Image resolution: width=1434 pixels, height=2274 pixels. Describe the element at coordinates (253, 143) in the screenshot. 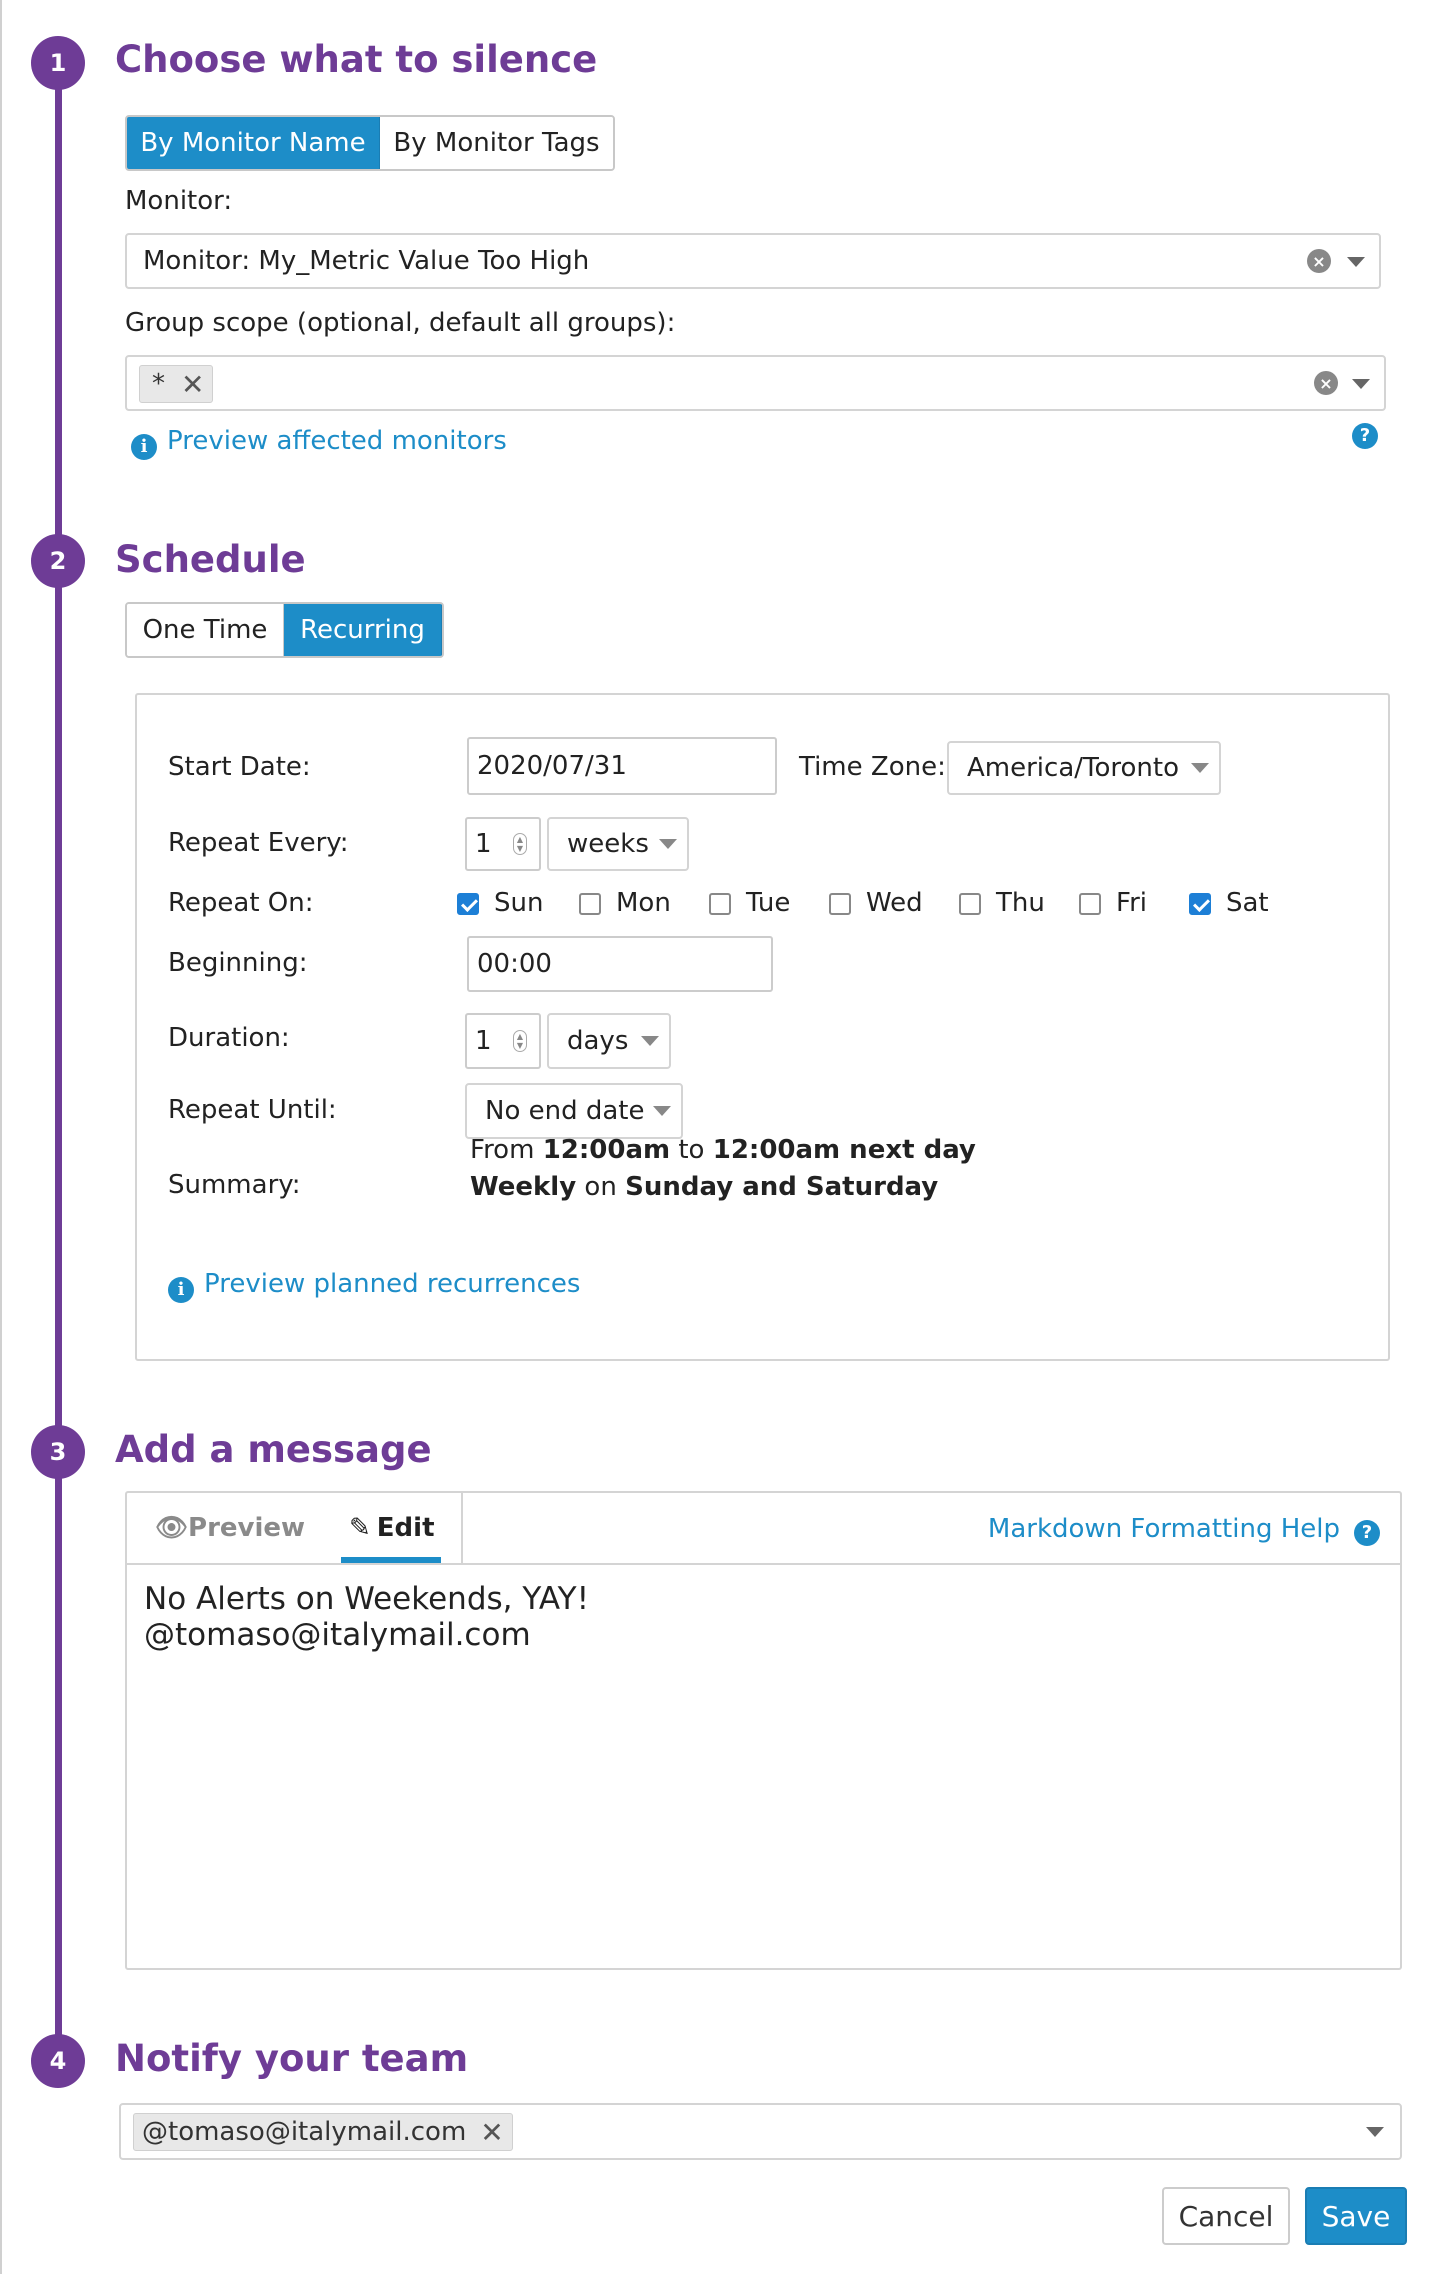

I see `by-monitor-name-button: By Monitor Name` at that location.